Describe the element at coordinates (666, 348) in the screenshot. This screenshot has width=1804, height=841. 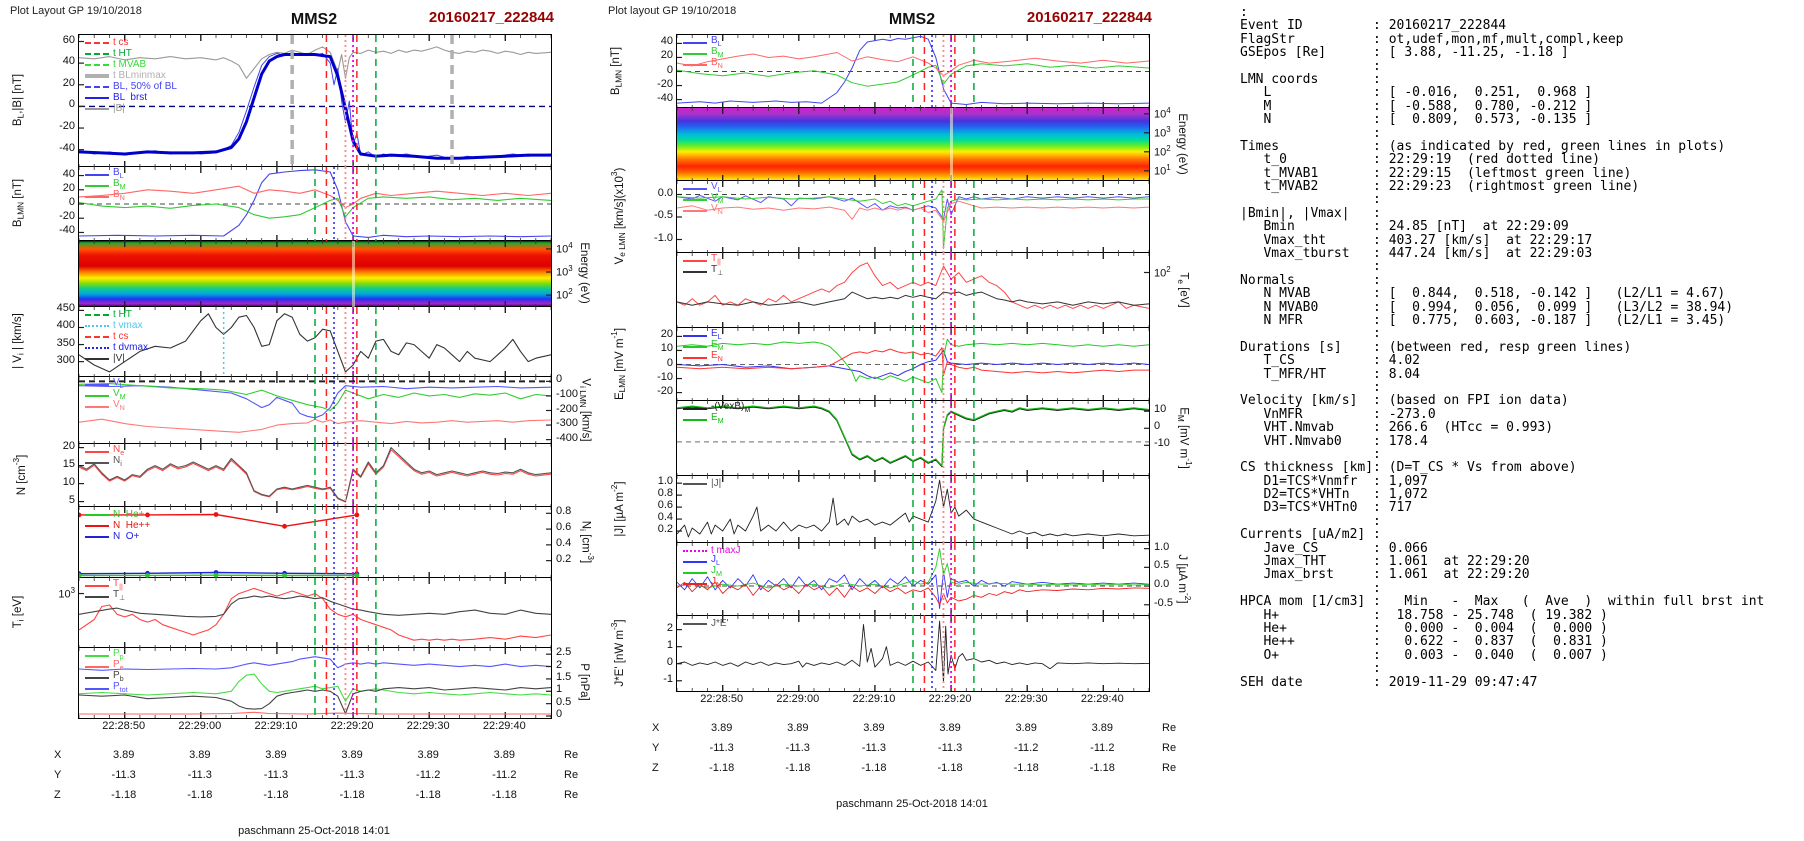
I see `y-tick-label: 10` at that location.